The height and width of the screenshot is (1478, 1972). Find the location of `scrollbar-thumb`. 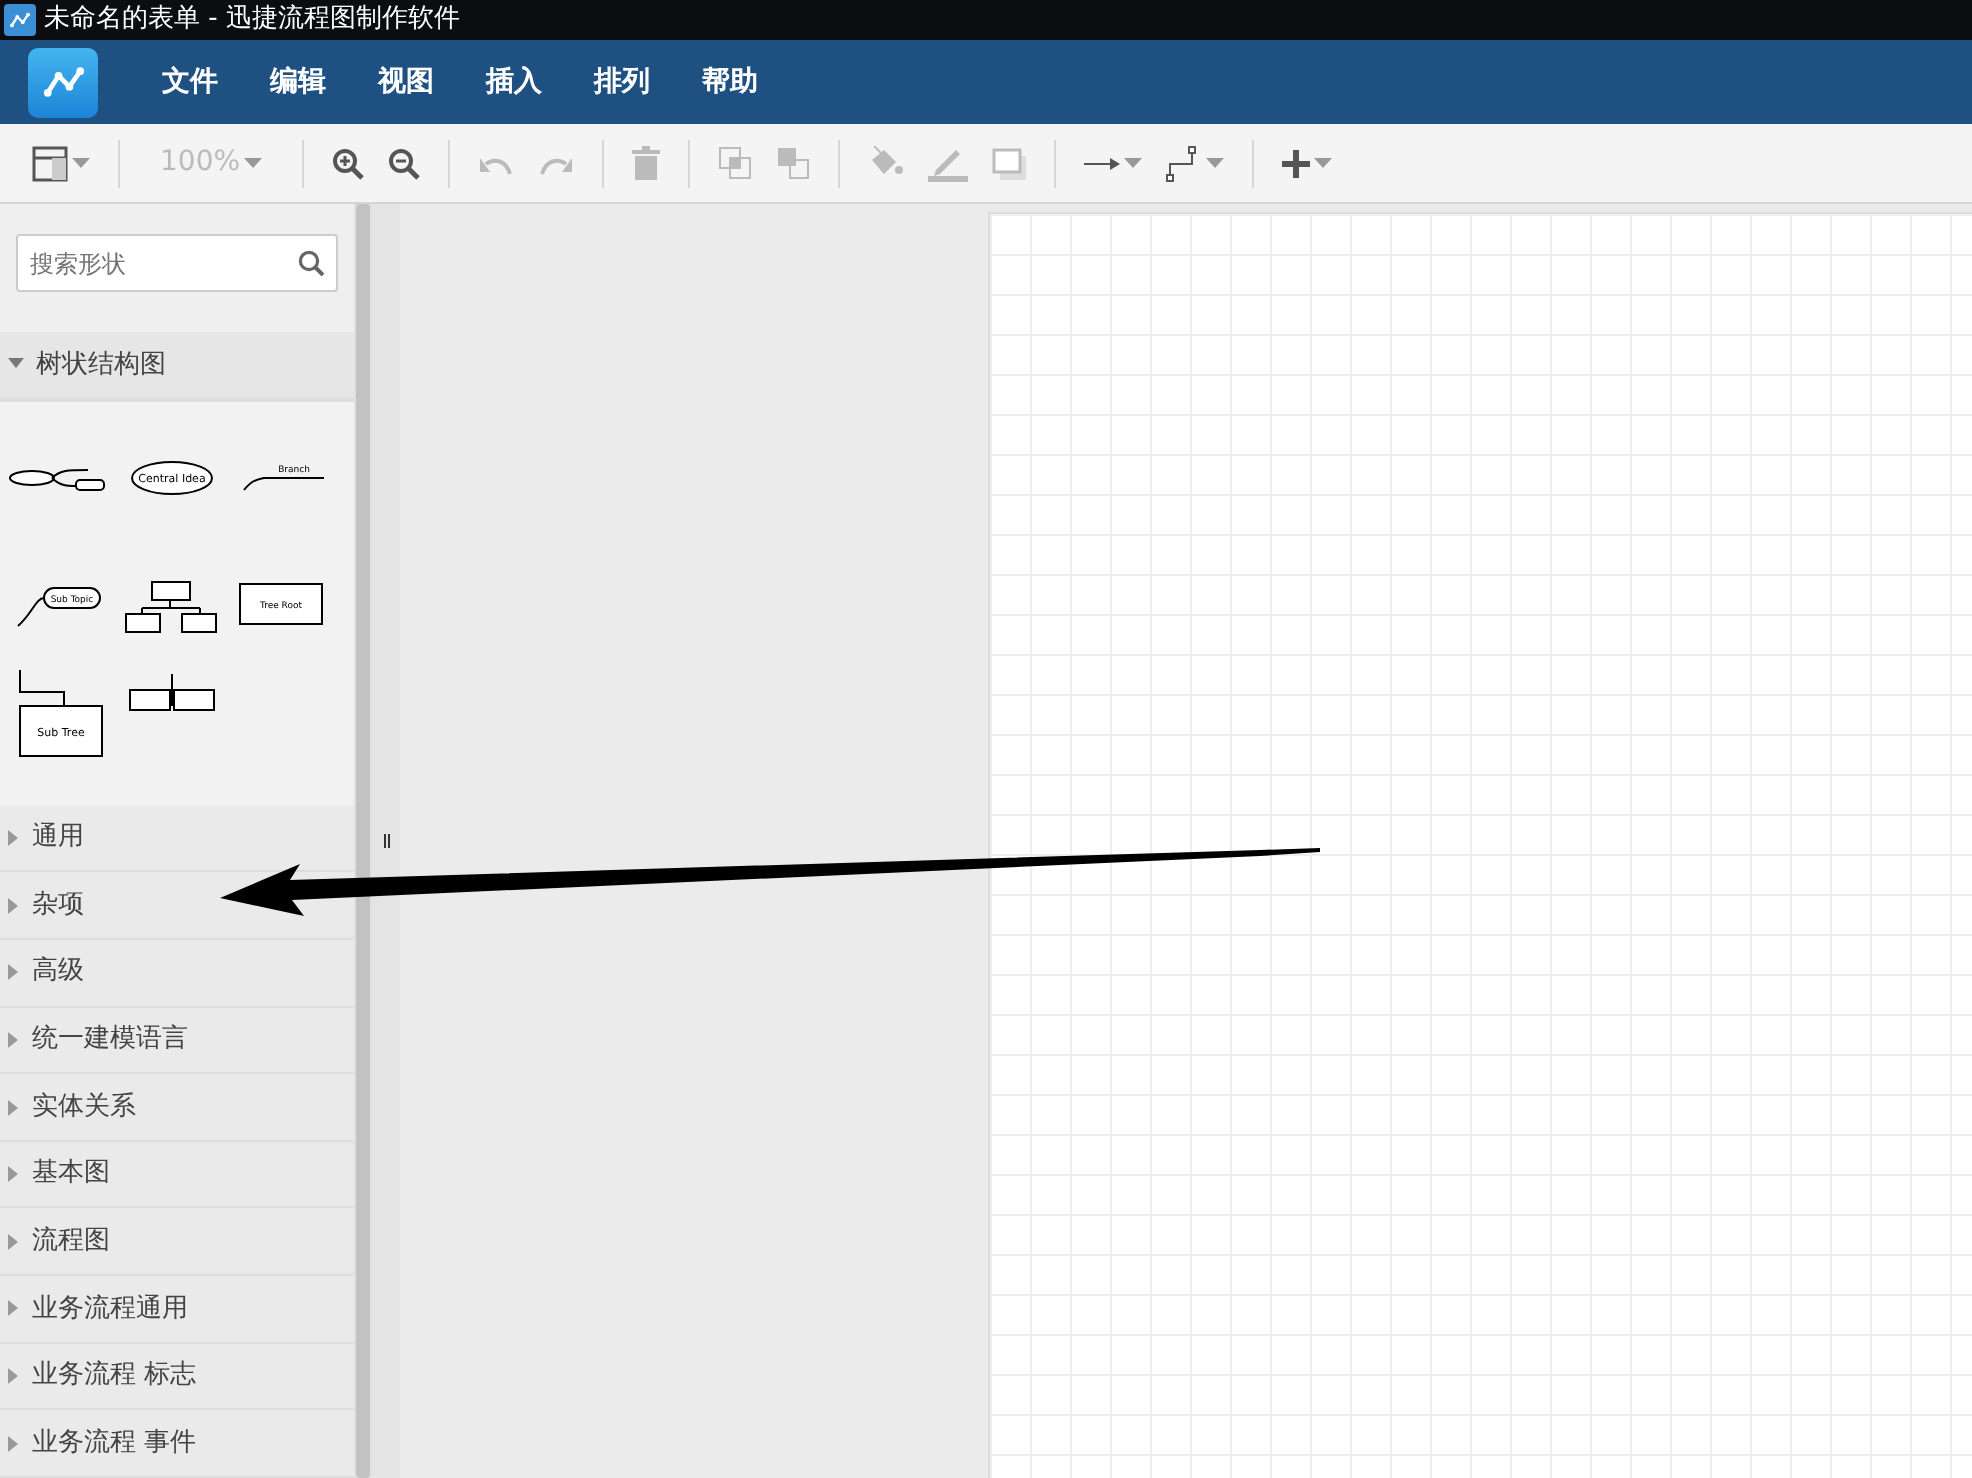

scrollbar-thumb is located at coordinates (363, 841).